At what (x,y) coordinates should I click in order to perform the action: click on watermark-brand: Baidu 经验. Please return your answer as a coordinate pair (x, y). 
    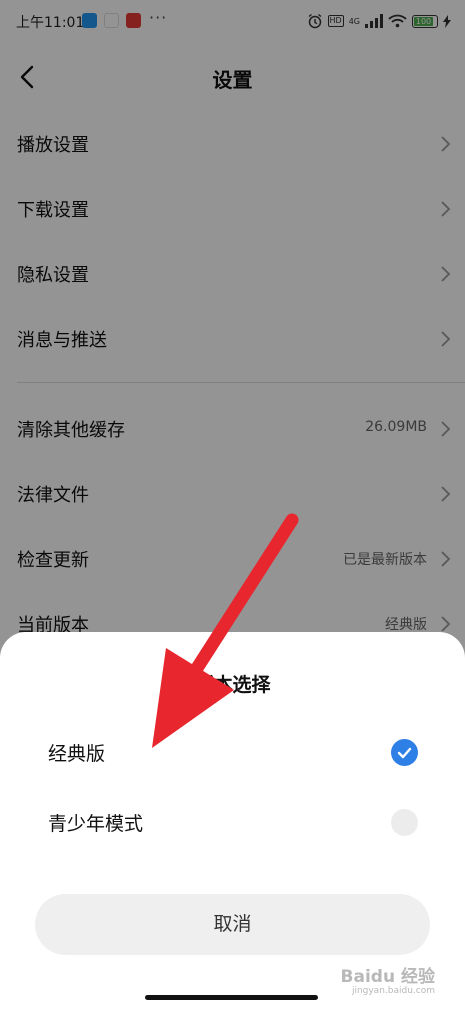
    Looking at the image, I should click on (387, 977).